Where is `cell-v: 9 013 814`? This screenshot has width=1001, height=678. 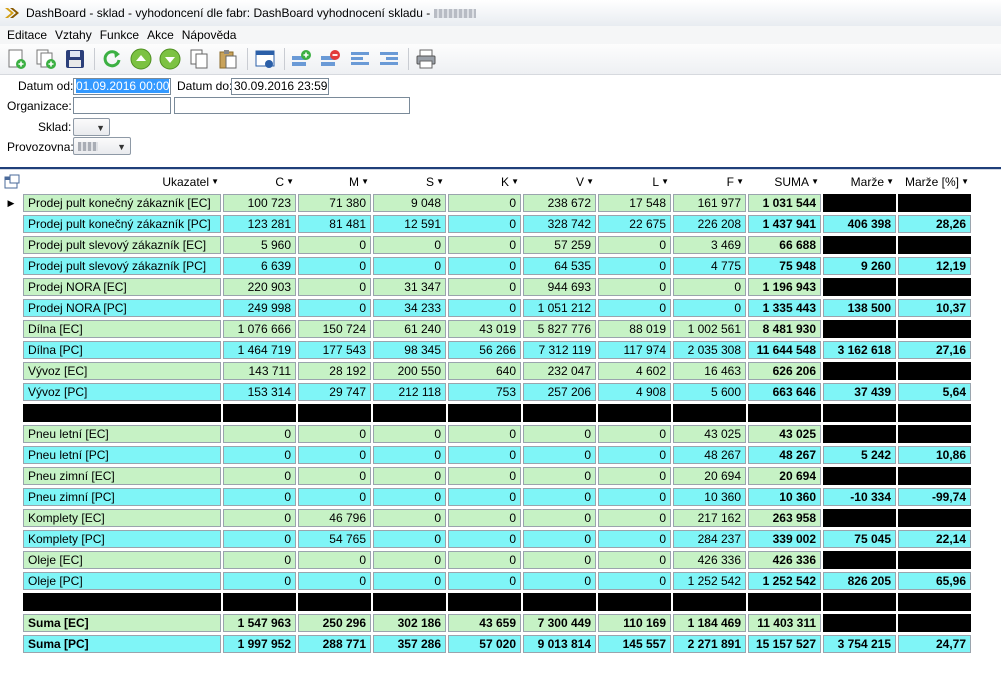 cell-v: 9 013 814 is located at coordinates (559, 644).